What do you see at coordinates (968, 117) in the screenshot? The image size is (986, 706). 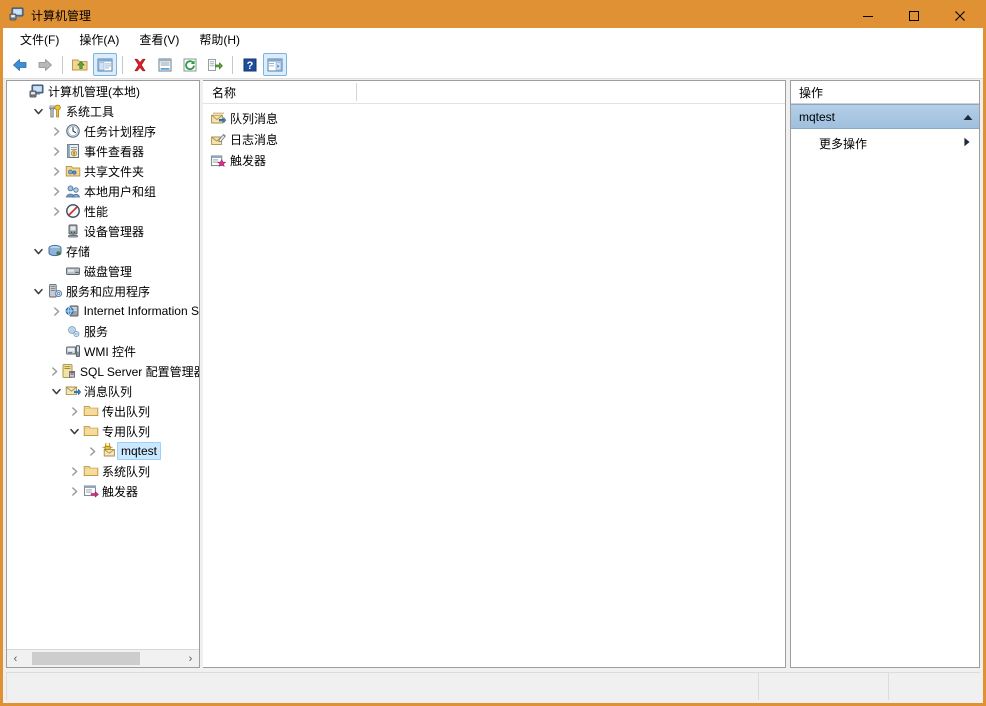 I see `chevron-up-icon` at bounding box center [968, 117].